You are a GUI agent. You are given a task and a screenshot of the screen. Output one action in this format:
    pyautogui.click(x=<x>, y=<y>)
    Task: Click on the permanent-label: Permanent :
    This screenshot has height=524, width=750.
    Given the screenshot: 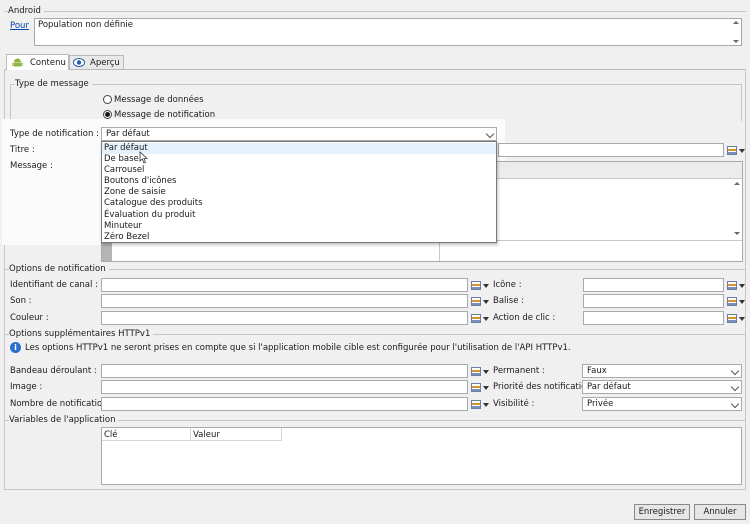 What is the action you would take?
    pyautogui.click(x=519, y=371)
    